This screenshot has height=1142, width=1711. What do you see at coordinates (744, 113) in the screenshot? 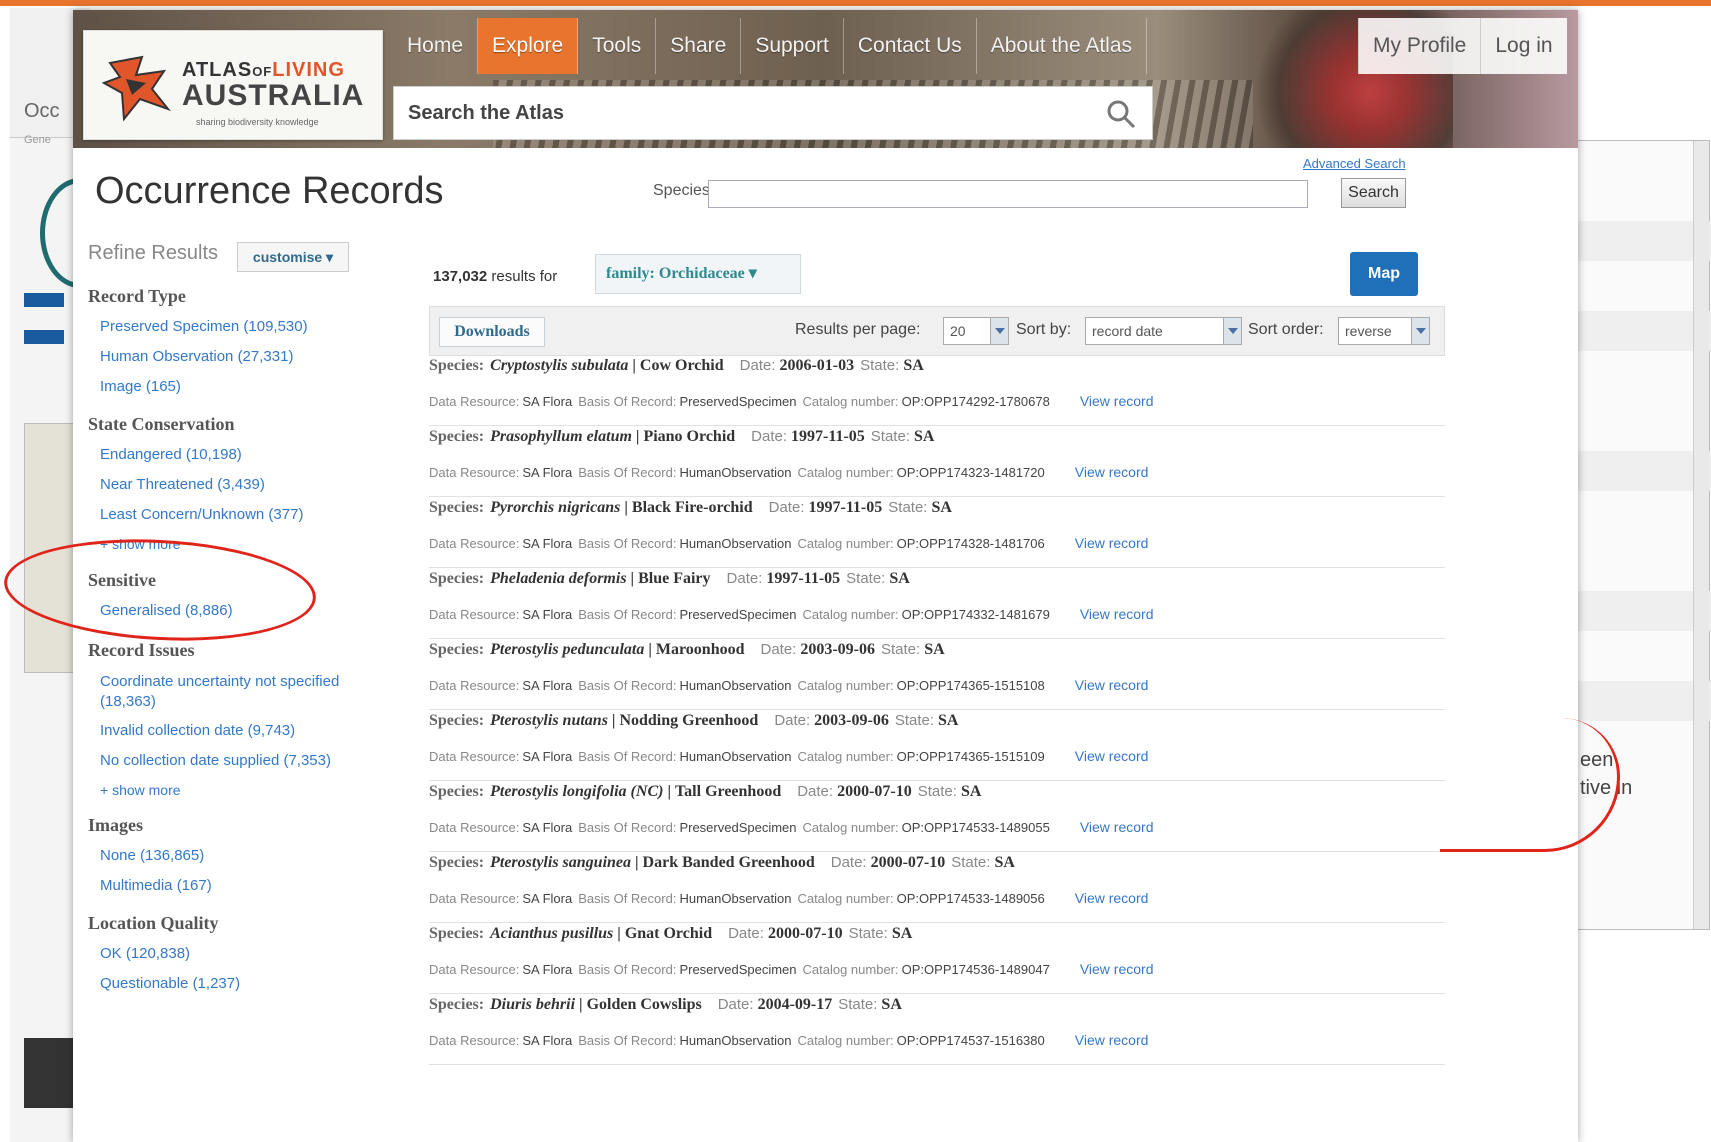
I see `atlas-search-input` at bounding box center [744, 113].